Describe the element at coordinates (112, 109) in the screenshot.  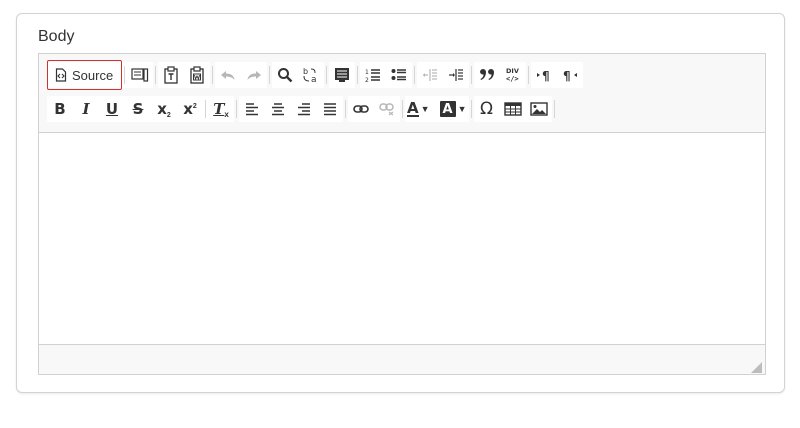
I see `underline-button: U` at that location.